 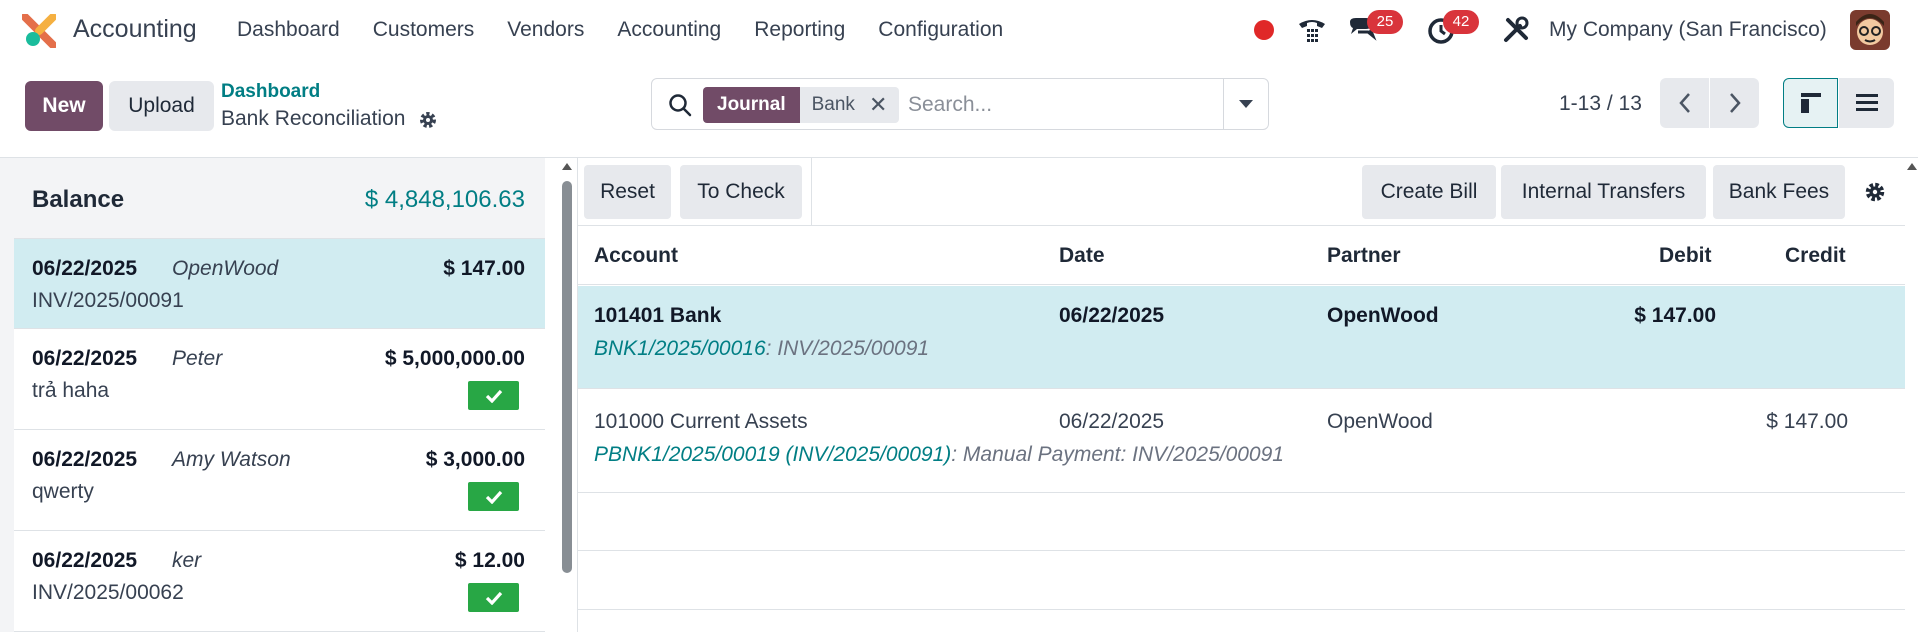 I want to click on left-panel-scrollbar, so click(x=566, y=395).